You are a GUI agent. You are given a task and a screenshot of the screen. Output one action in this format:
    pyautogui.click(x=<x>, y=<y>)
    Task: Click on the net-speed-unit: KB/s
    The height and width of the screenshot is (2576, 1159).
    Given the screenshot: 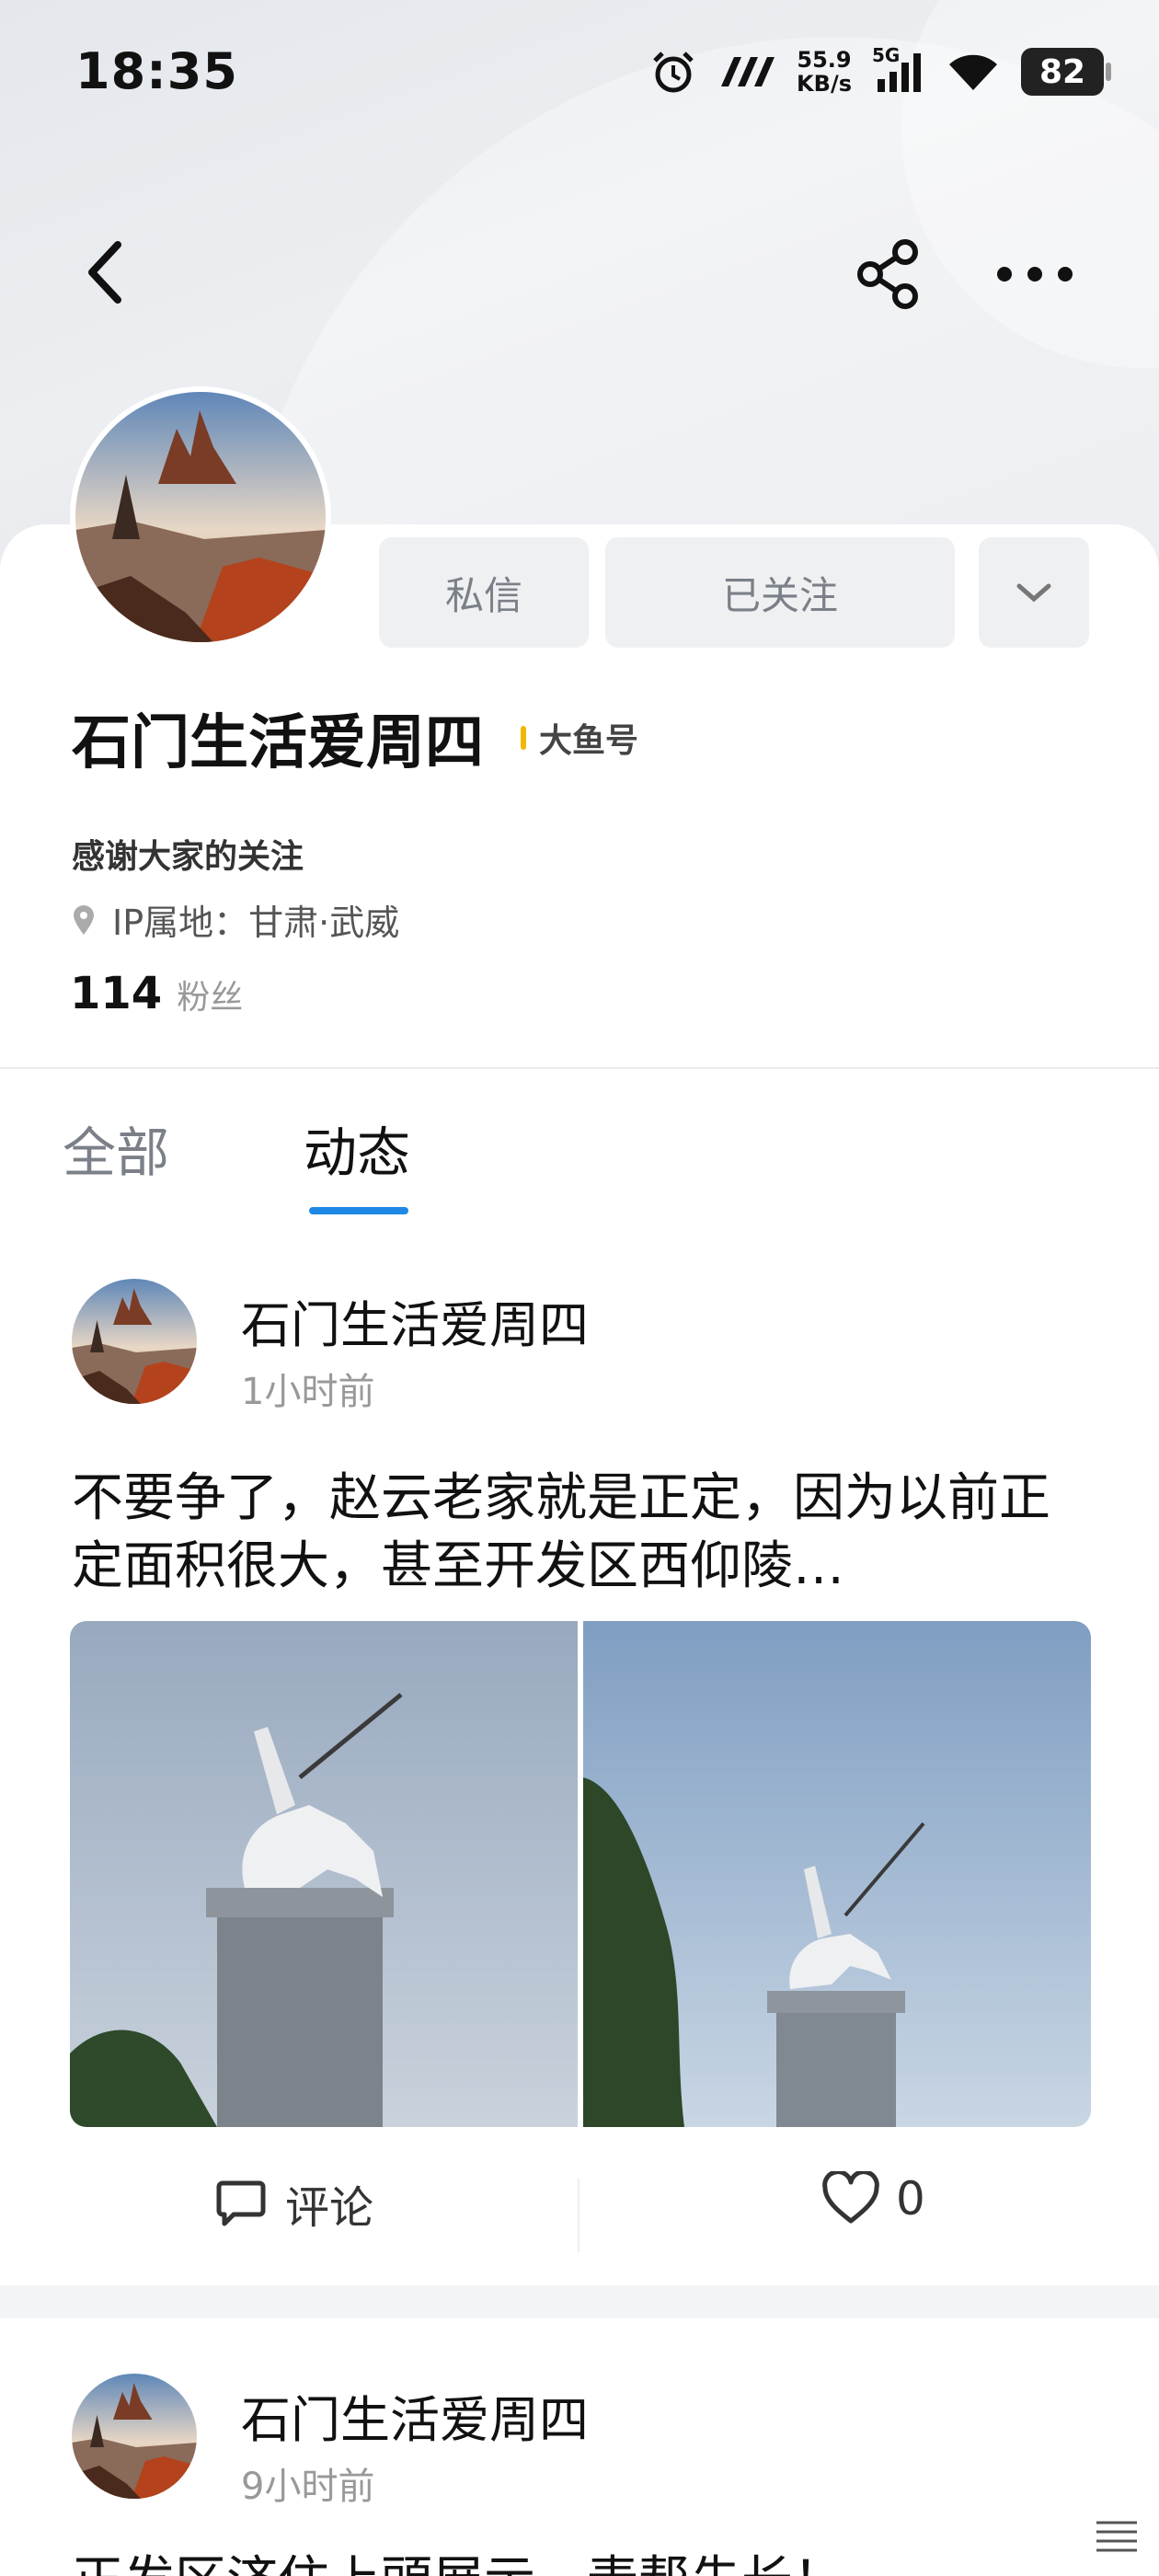 What is the action you would take?
    pyautogui.click(x=824, y=84)
    